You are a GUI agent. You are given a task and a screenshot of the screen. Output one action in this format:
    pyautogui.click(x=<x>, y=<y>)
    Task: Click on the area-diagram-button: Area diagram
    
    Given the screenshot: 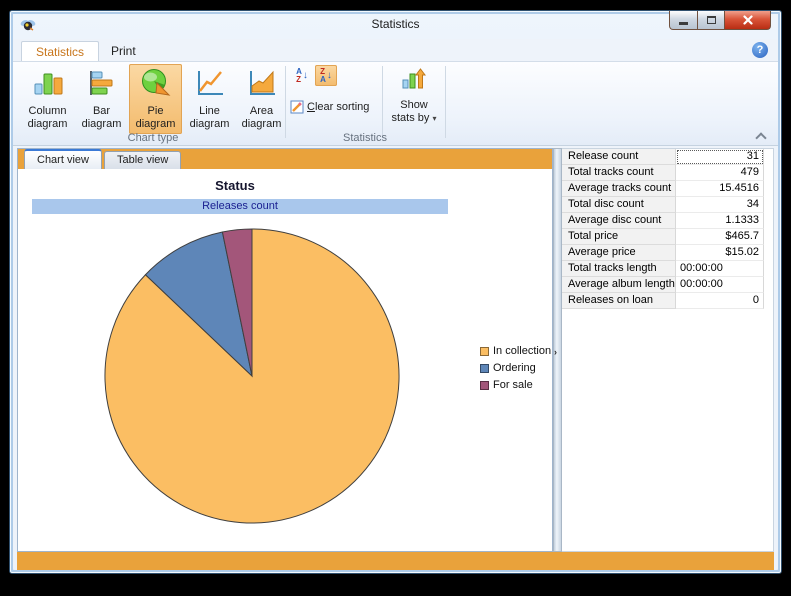 What is the action you would take?
    pyautogui.click(x=261, y=99)
    